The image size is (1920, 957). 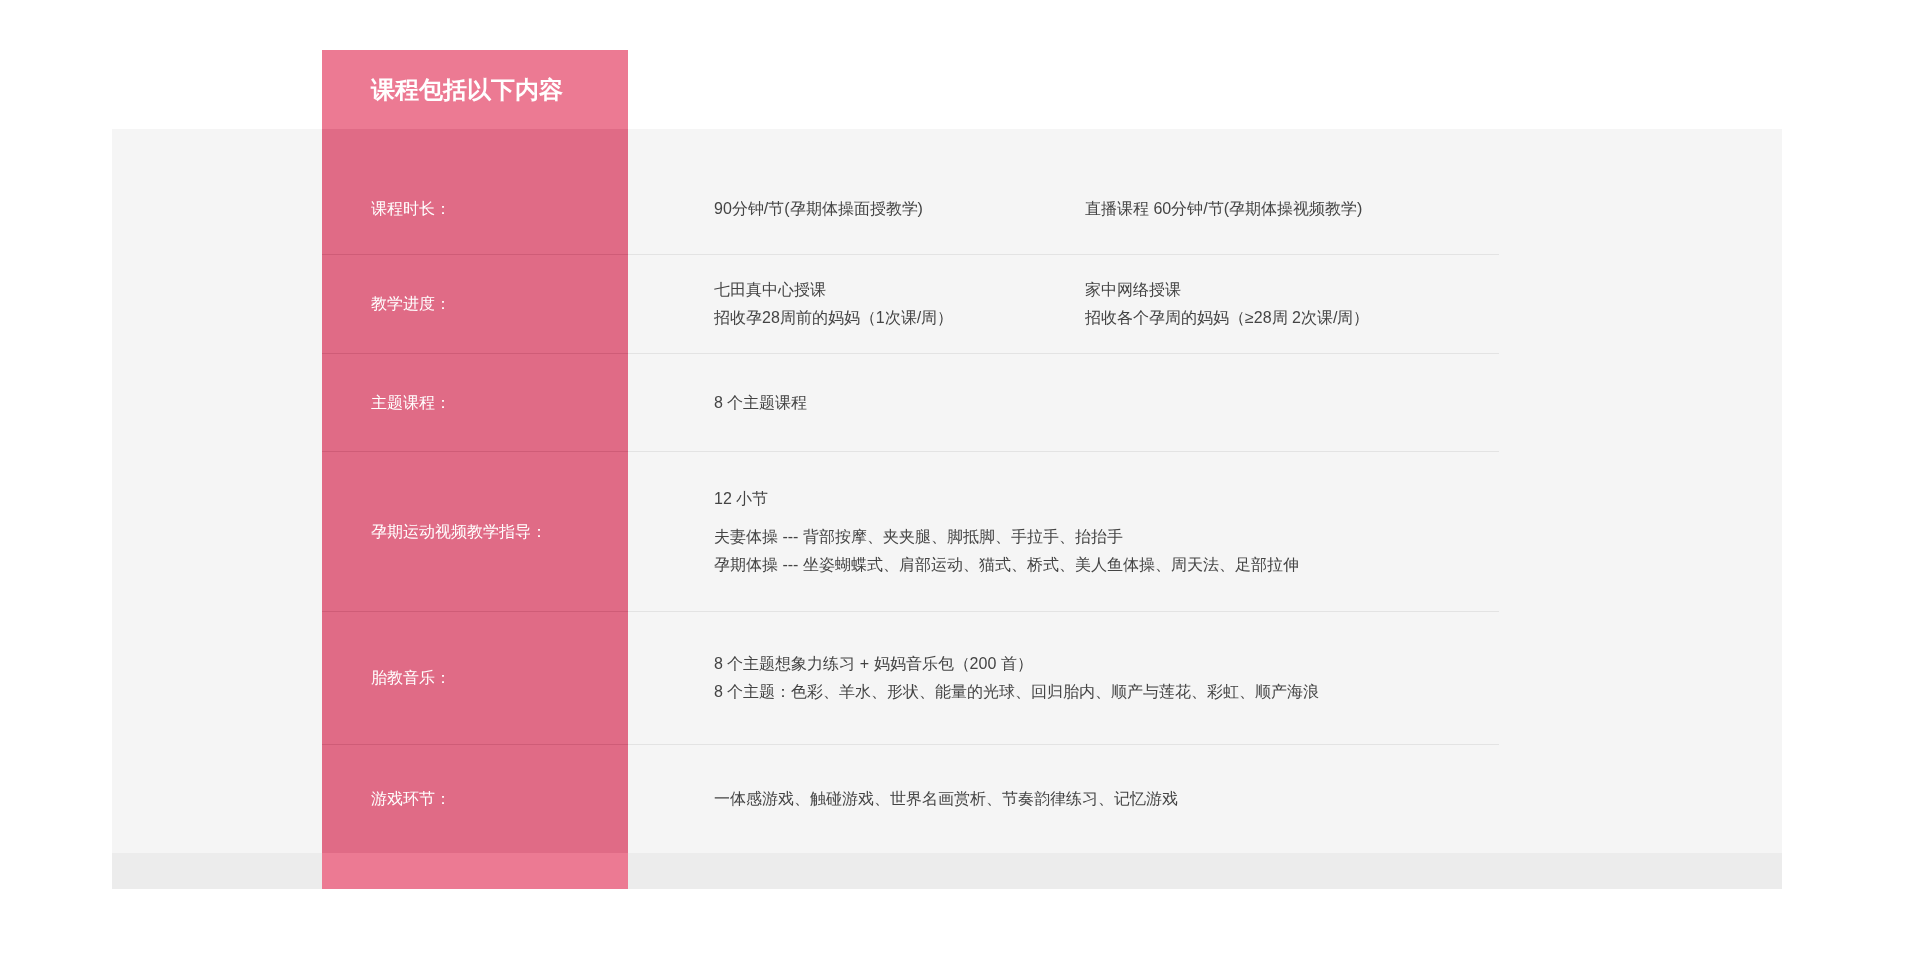 What do you see at coordinates (459, 531) in the screenshot?
I see `row-label: 孕期运动视频教学指导：` at bounding box center [459, 531].